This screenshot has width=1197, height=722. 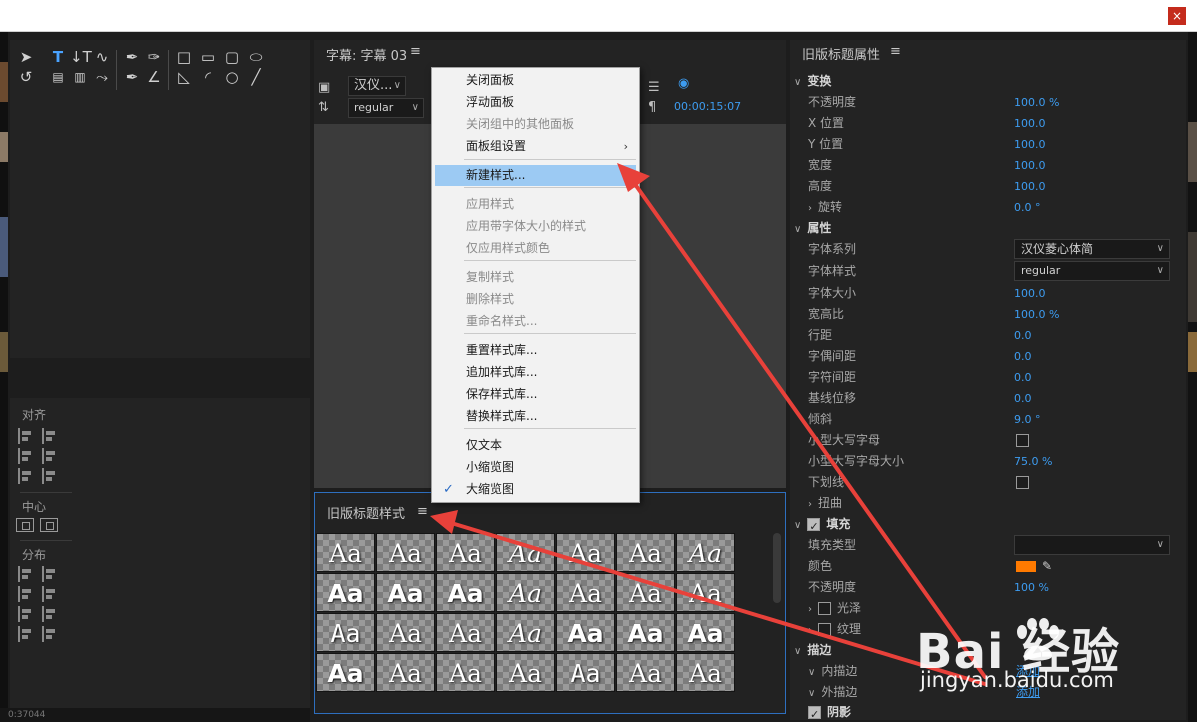 What do you see at coordinates (50, 456) in the screenshot?
I see `align-top-icon` at bounding box center [50, 456].